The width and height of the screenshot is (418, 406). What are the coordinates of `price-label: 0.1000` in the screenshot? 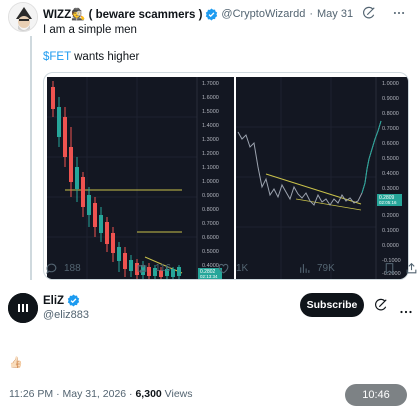 It's located at (390, 231).